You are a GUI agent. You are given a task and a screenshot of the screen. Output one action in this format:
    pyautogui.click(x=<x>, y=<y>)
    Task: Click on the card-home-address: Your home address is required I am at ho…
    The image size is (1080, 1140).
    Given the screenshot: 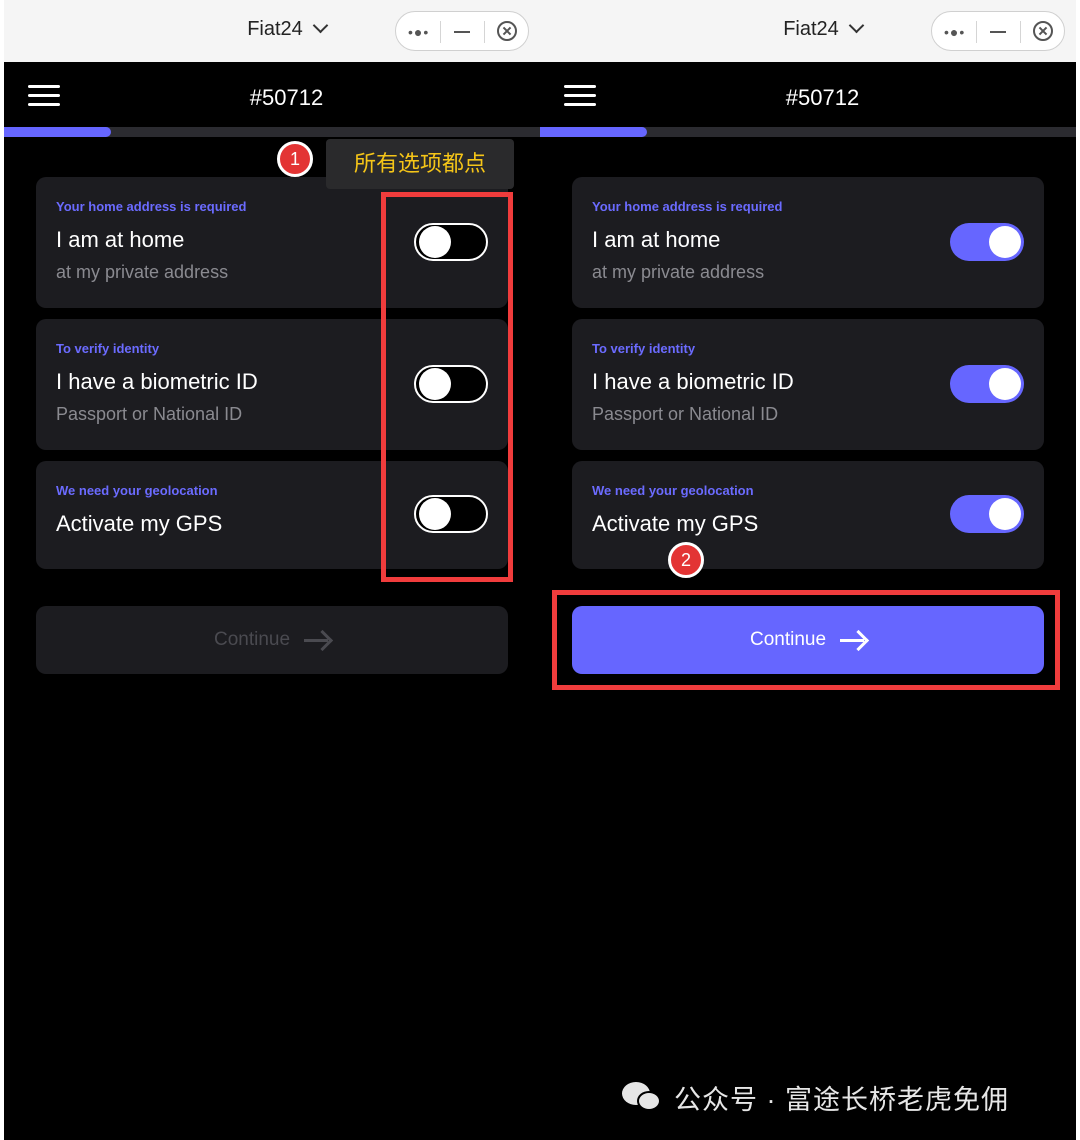 What is the action you would take?
    pyautogui.click(x=808, y=242)
    